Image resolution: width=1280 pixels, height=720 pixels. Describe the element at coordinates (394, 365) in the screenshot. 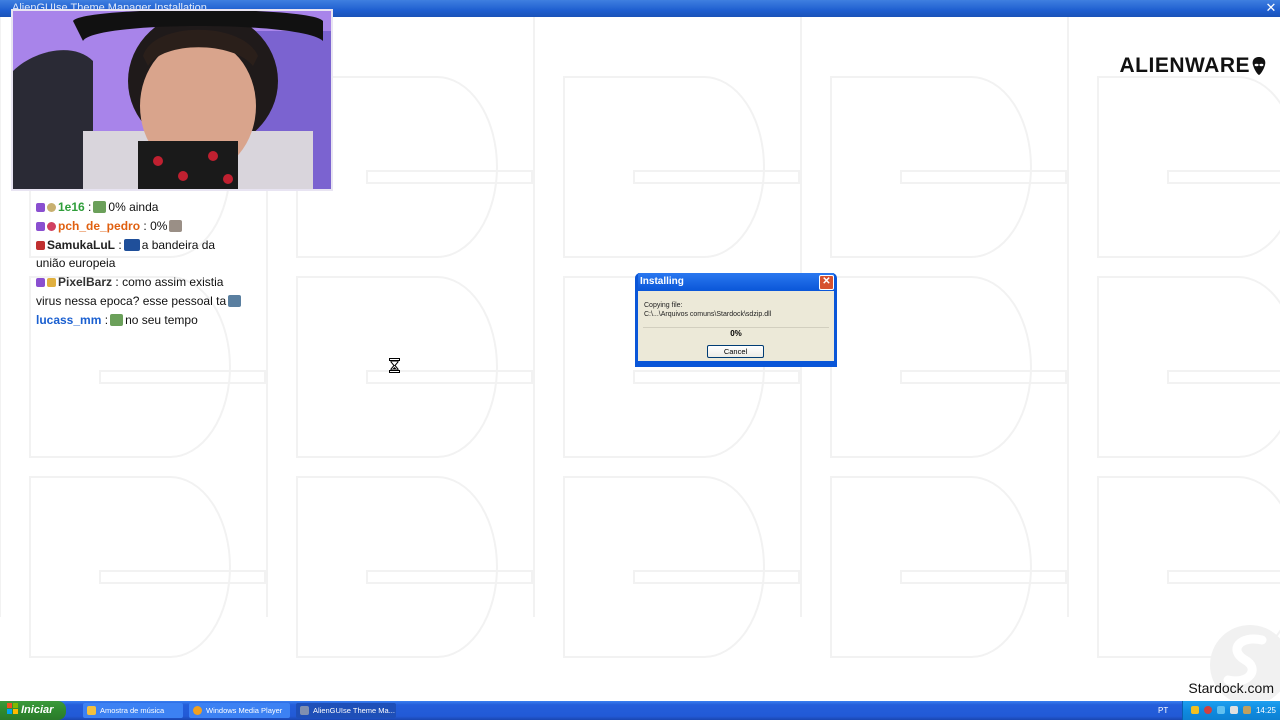

I see `hourglass-cursor-icon` at that location.